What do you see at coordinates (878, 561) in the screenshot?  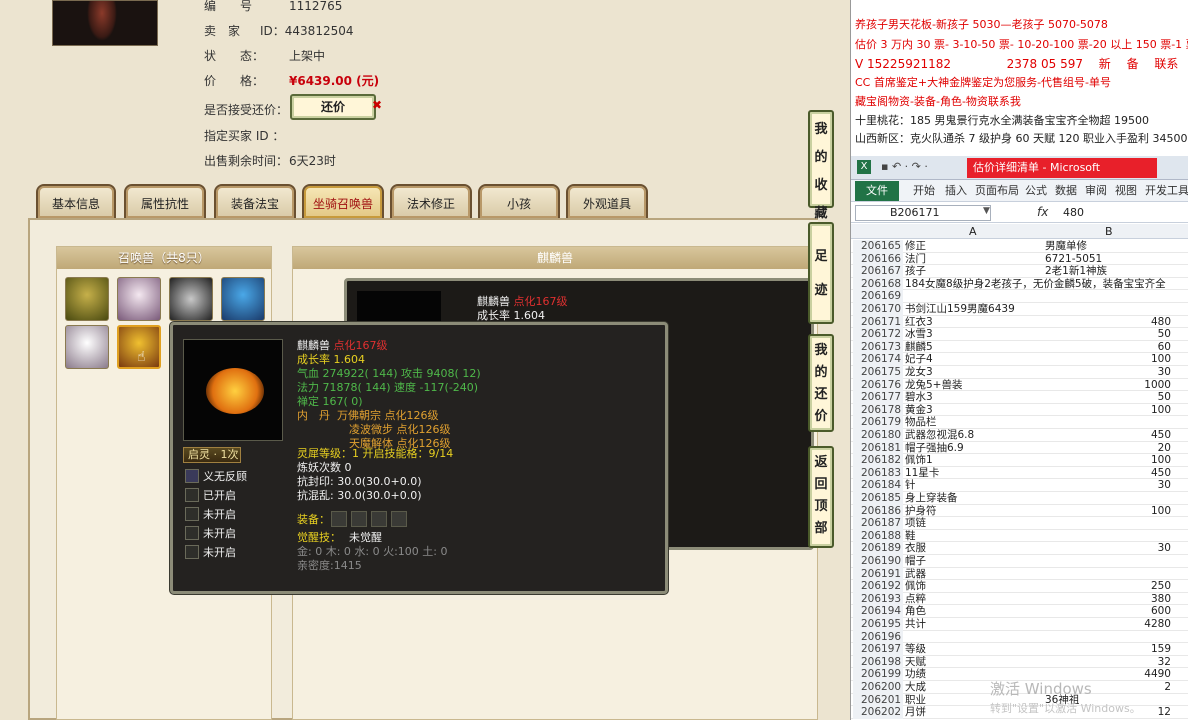 I see `row-number: 206190` at bounding box center [878, 561].